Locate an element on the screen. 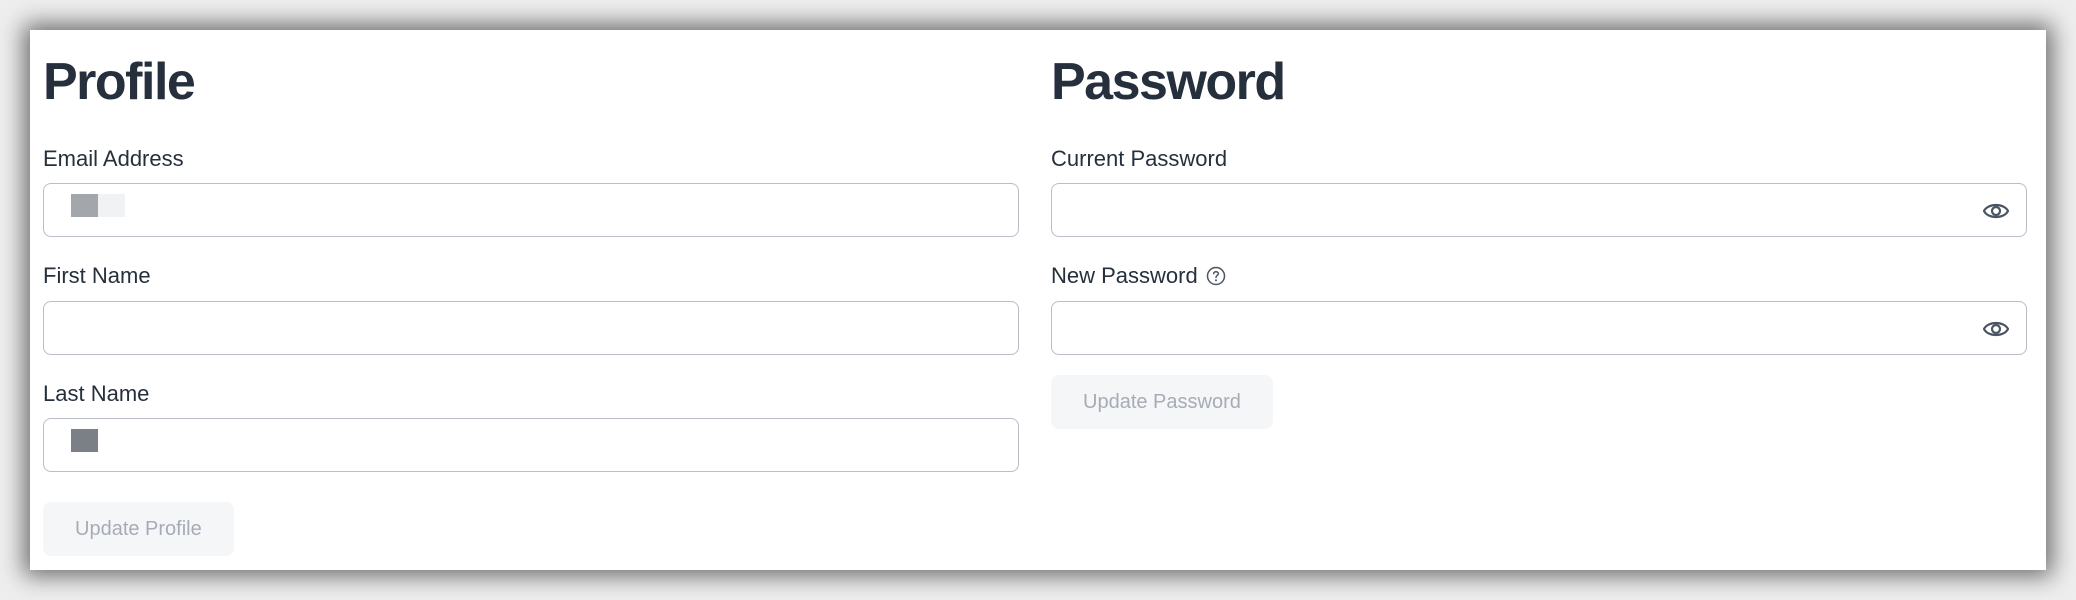  current-password-field is located at coordinates (1539, 210).